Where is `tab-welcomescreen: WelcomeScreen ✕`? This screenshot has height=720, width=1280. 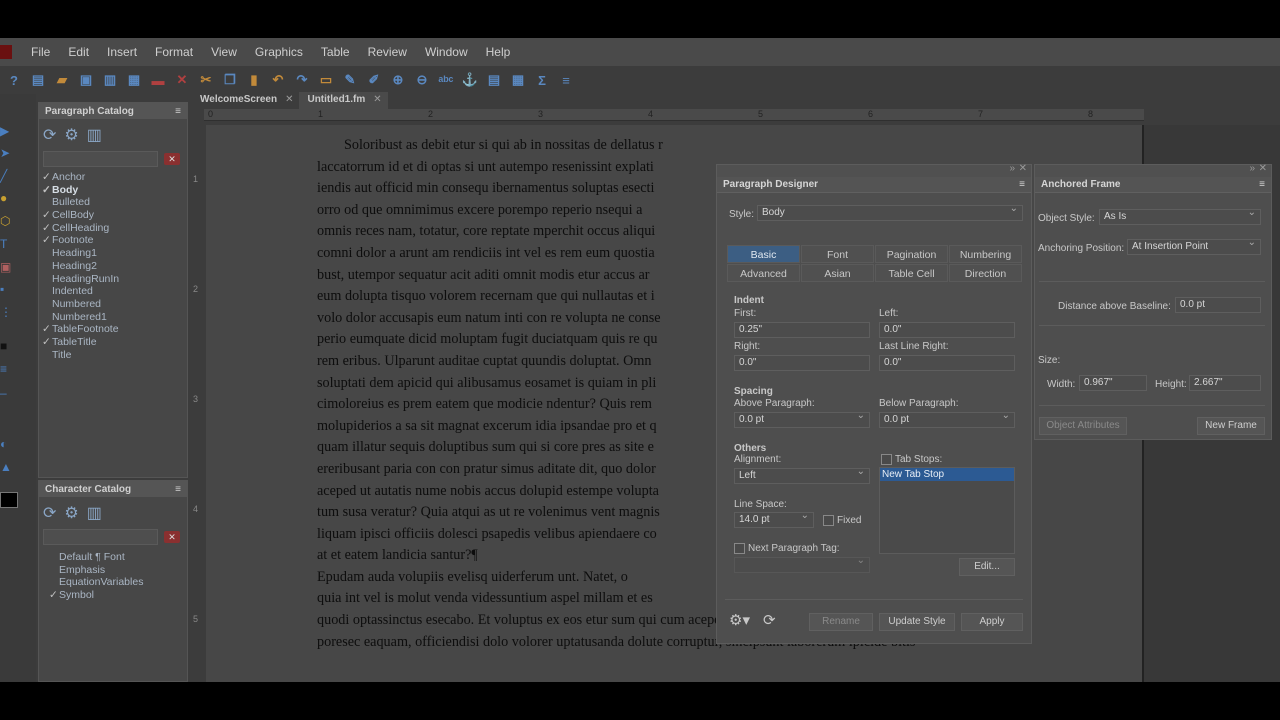
tab-welcomescreen: WelcomeScreen ✕ is located at coordinates (245, 100).